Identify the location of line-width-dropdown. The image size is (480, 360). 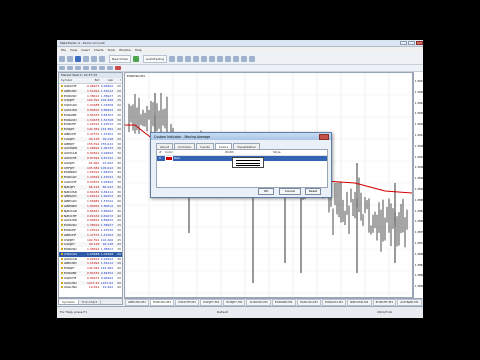
(248, 162).